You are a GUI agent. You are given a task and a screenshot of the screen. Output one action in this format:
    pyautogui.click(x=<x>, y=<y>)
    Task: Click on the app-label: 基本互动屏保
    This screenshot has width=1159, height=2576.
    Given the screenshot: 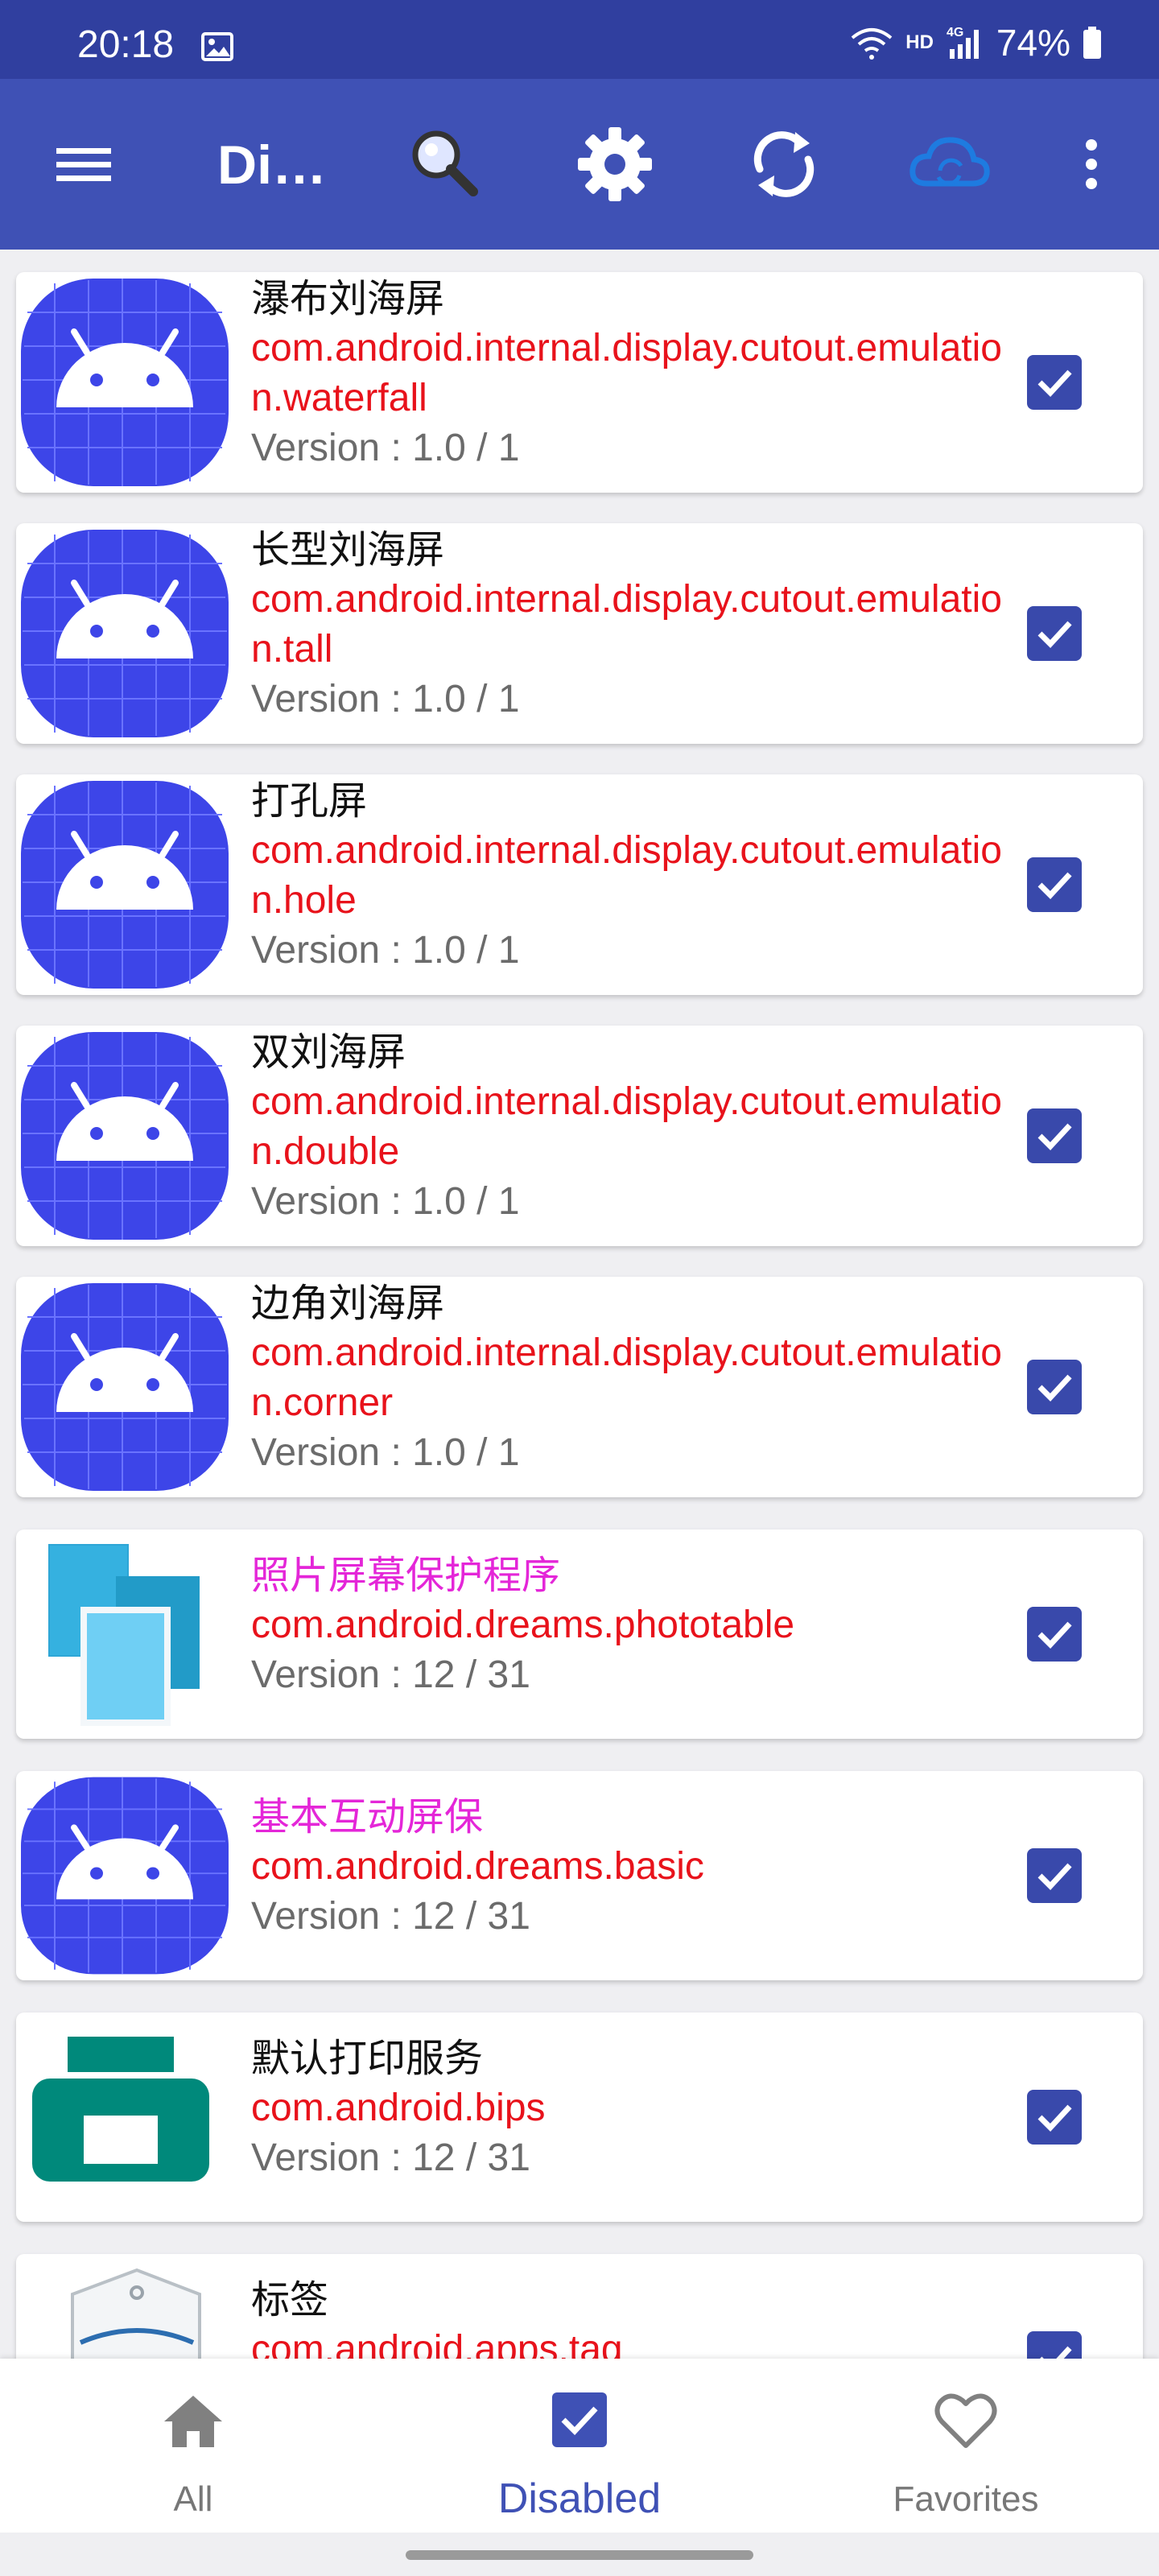 What is the action you would take?
    pyautogui.click(x=367, y=1817)
    